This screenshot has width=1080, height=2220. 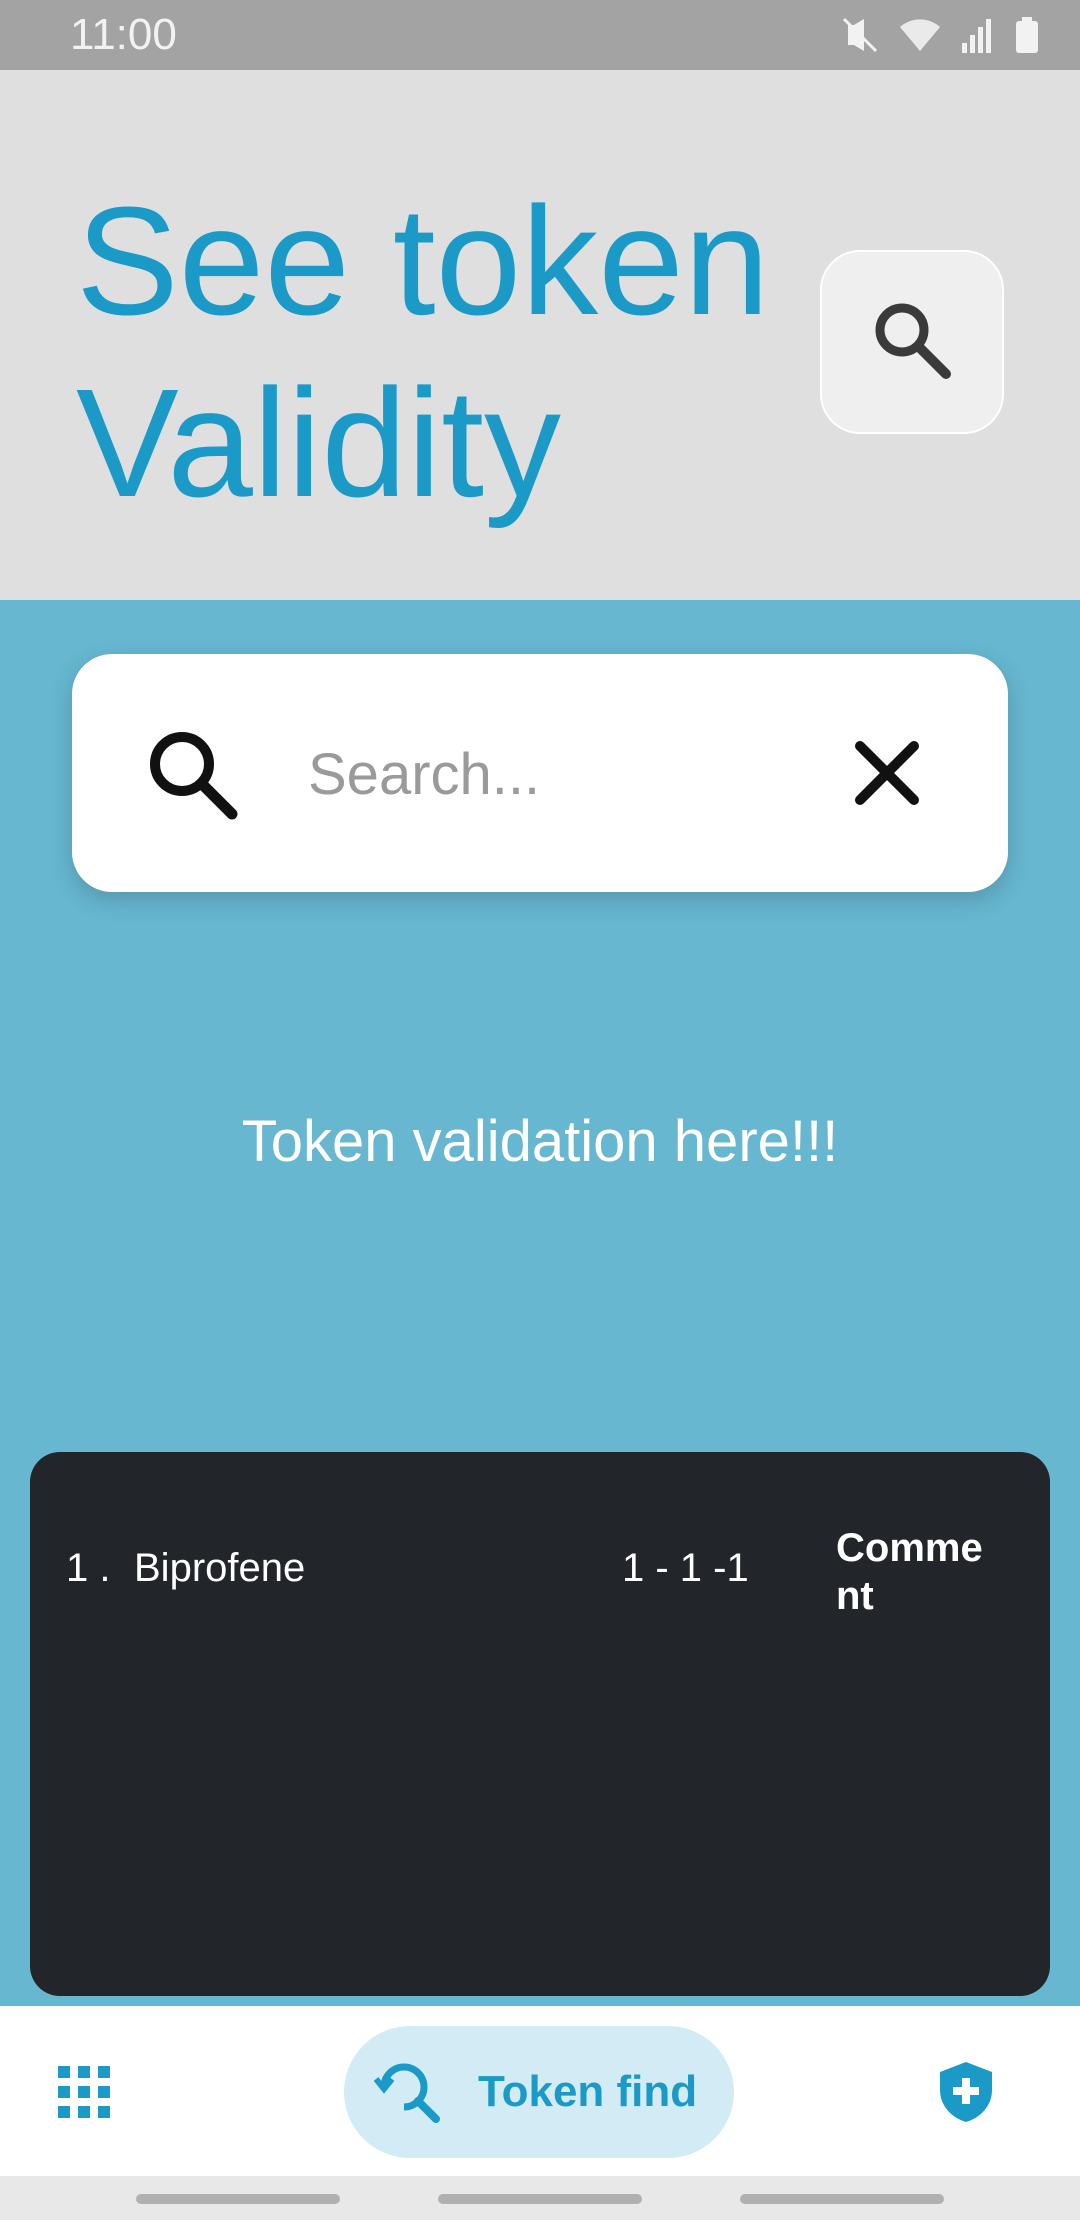 I want to click on mute-icon, so click(x=860, y=35).